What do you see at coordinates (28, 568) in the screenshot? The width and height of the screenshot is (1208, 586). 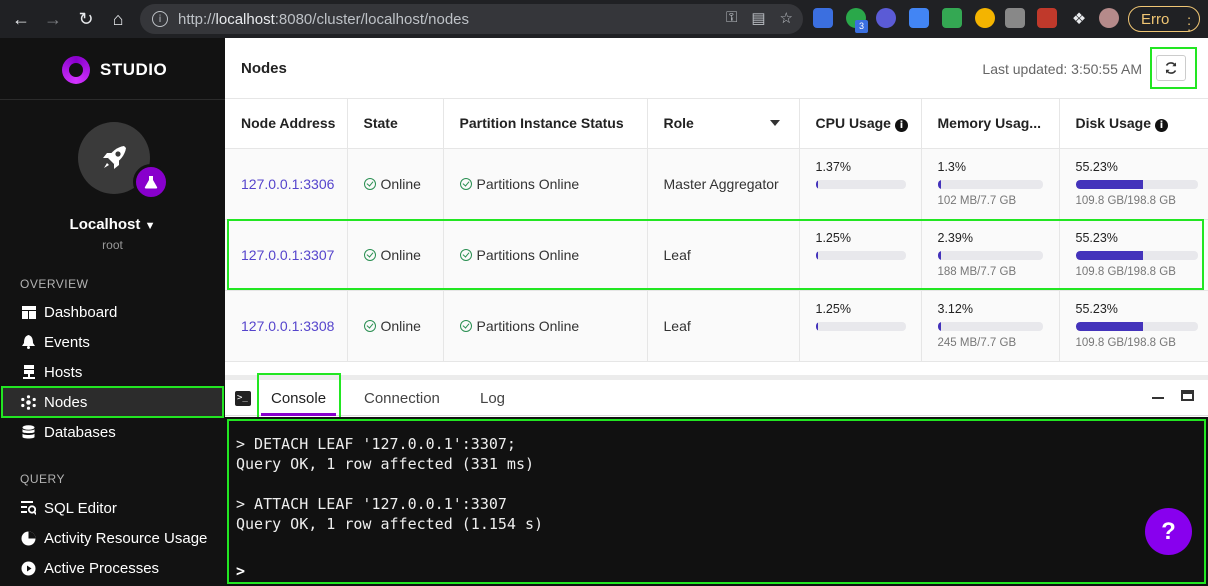 I see `processes-icon` at bounding box center [28, 568].